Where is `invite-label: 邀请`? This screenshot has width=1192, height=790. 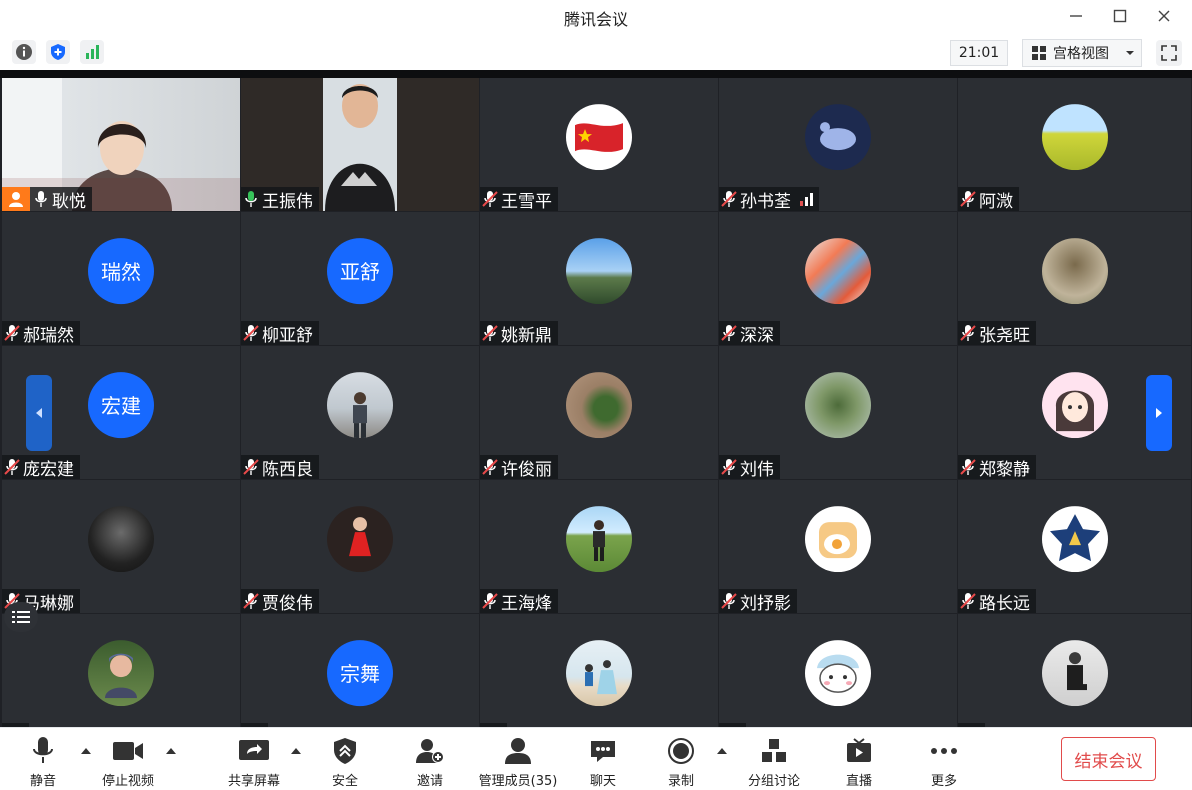
invite-label: 邀请 is located at coordinates (429, 781).